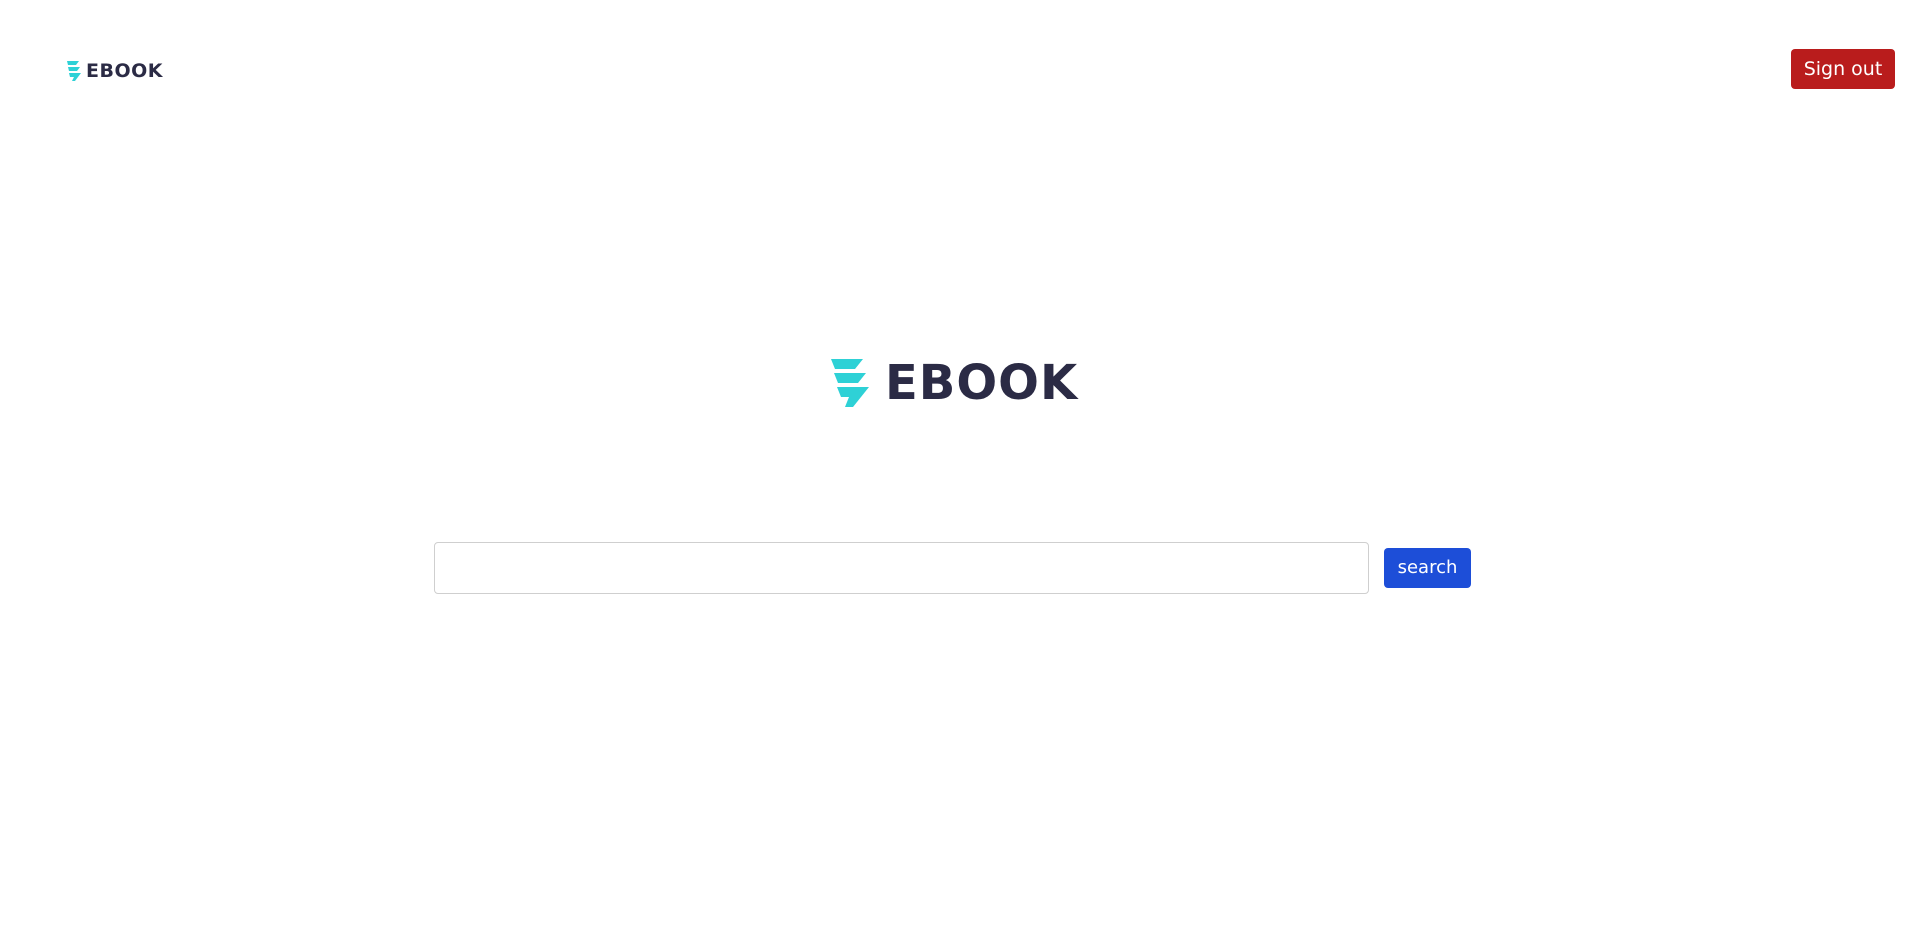  I want to click on main-logo: EBOOK, so click(953, 383).